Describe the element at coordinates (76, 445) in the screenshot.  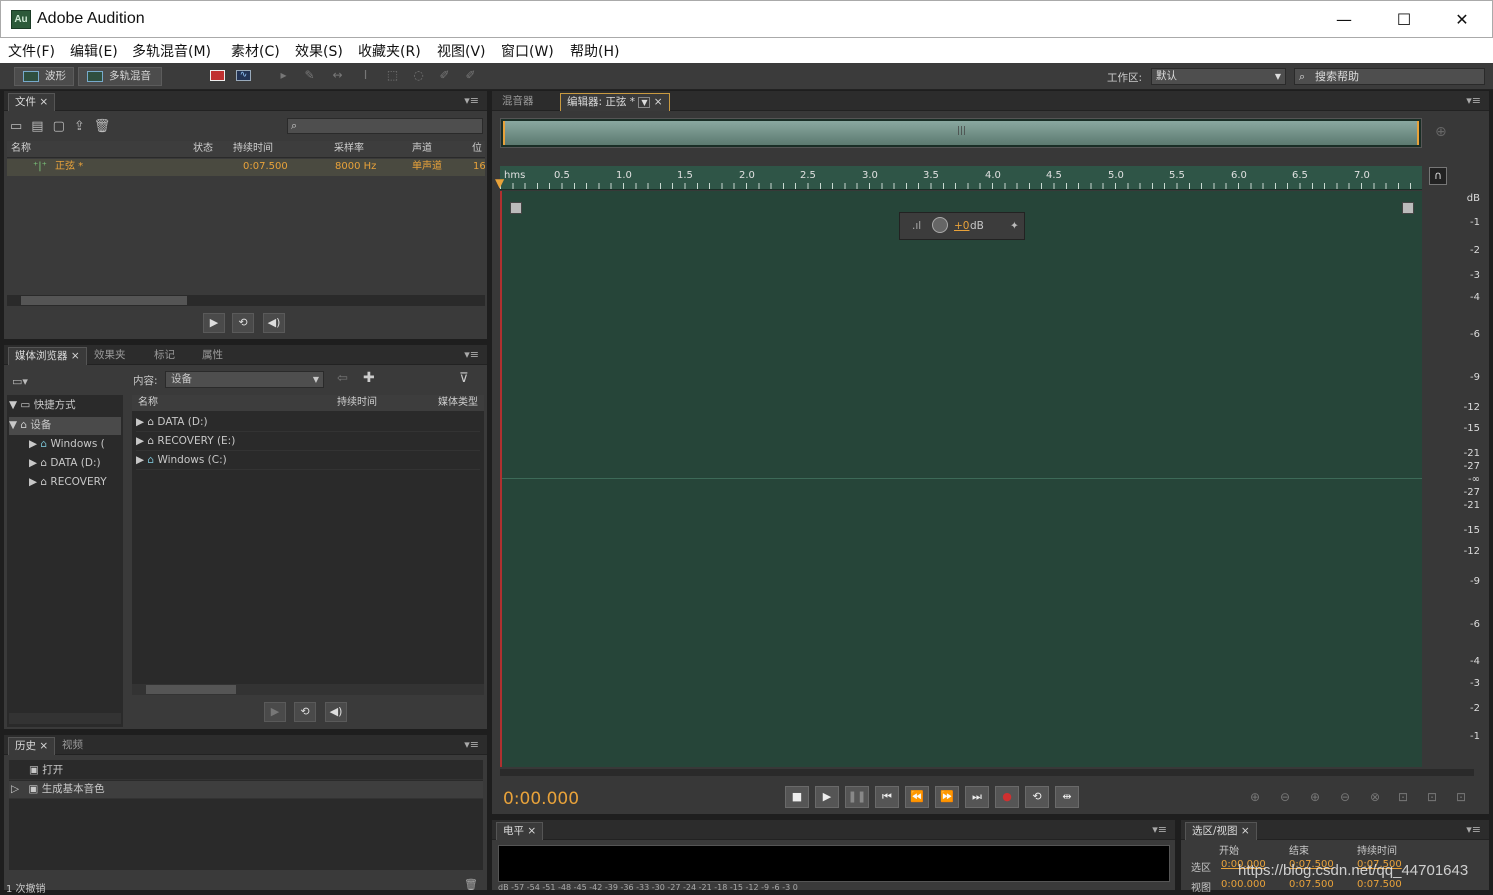
I see `tree-item: ▶ ⌂ Windows (` at that location.